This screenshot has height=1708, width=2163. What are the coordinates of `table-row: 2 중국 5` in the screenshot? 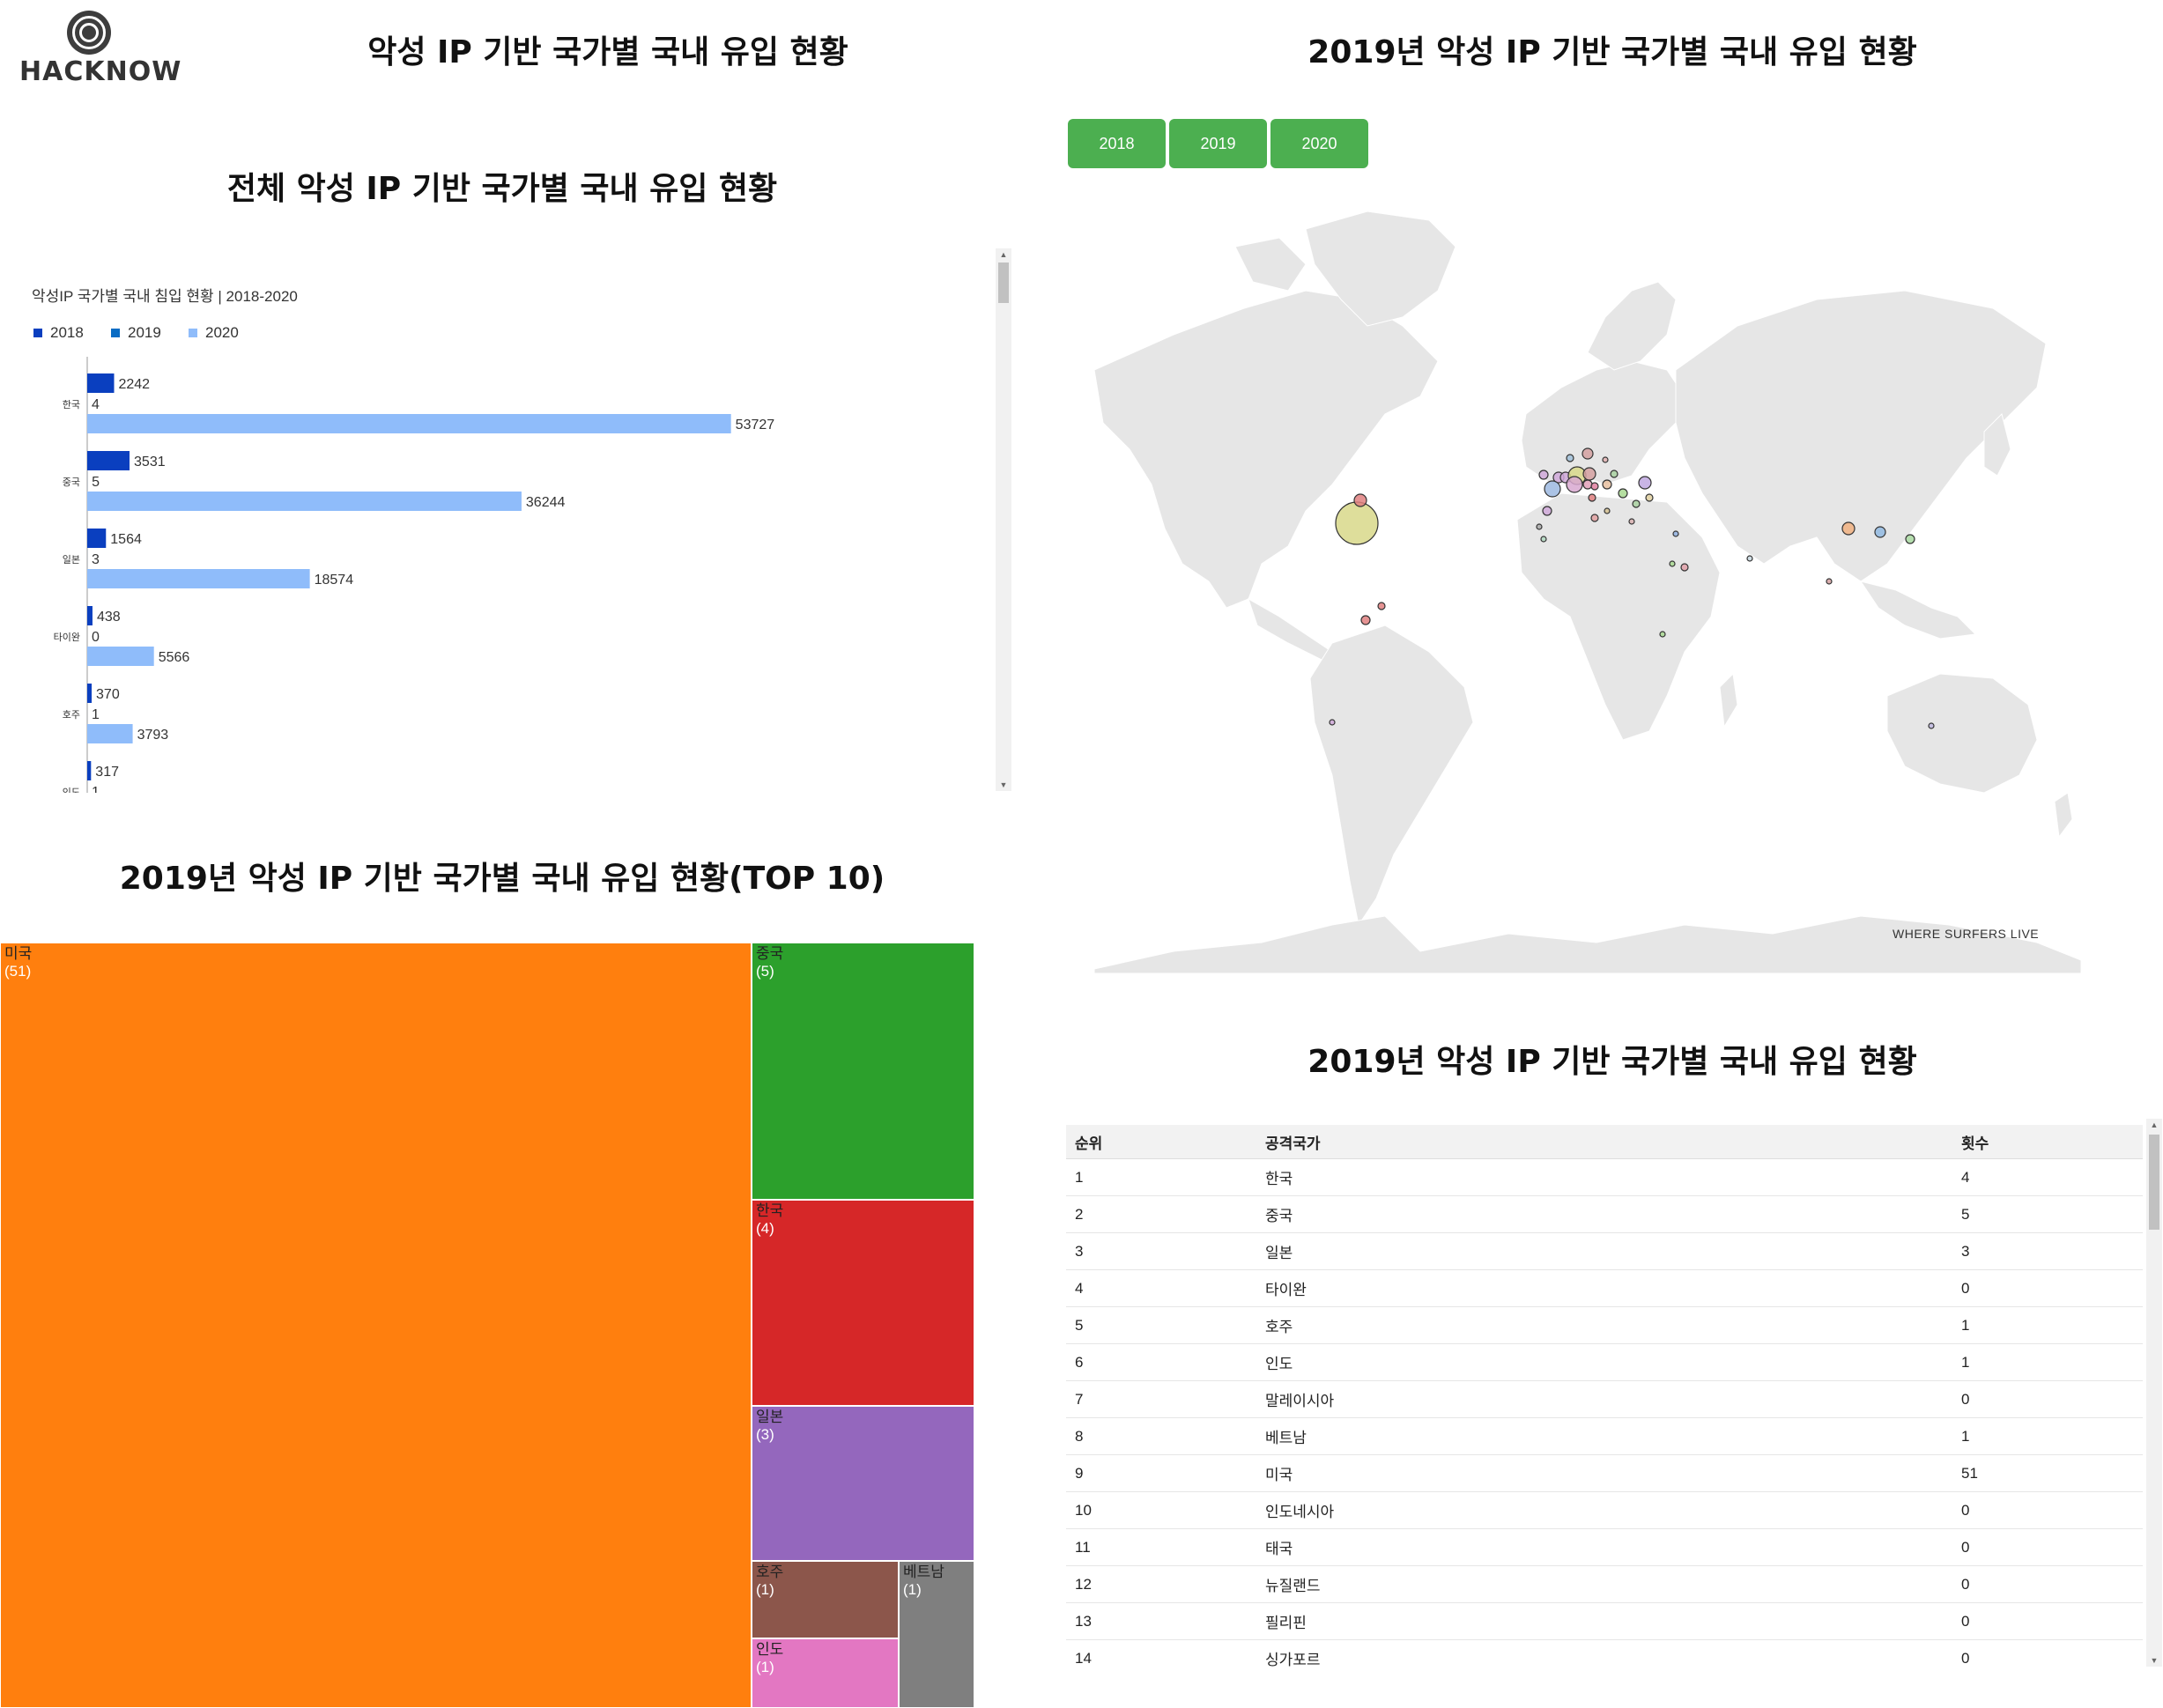 It's located at (1604, 1214).